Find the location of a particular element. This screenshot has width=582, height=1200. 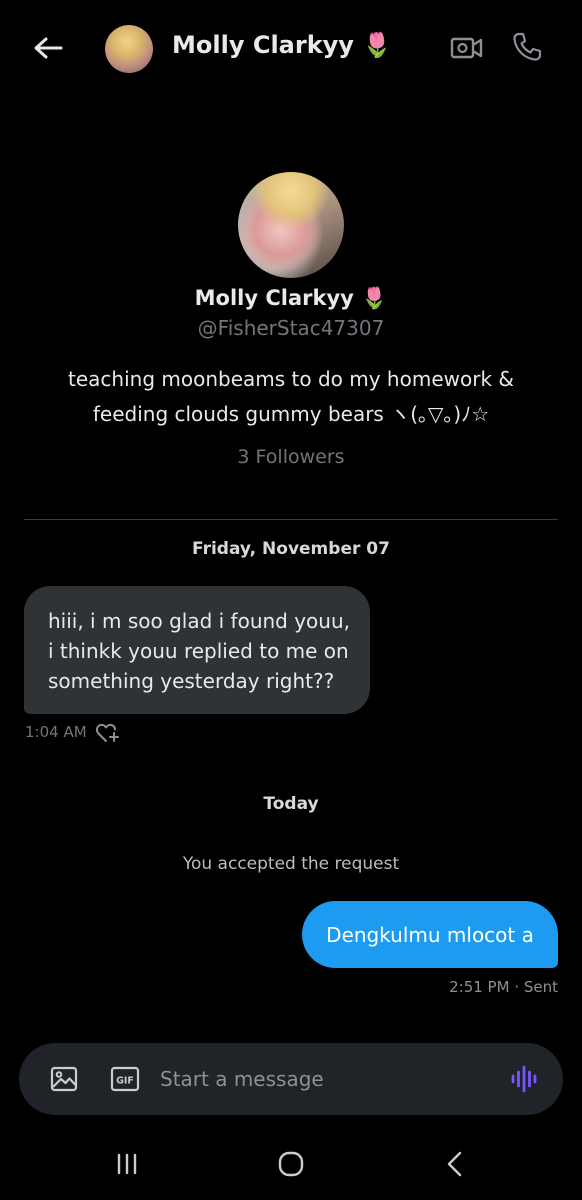

home-button is located at coordinates (291, 1164).